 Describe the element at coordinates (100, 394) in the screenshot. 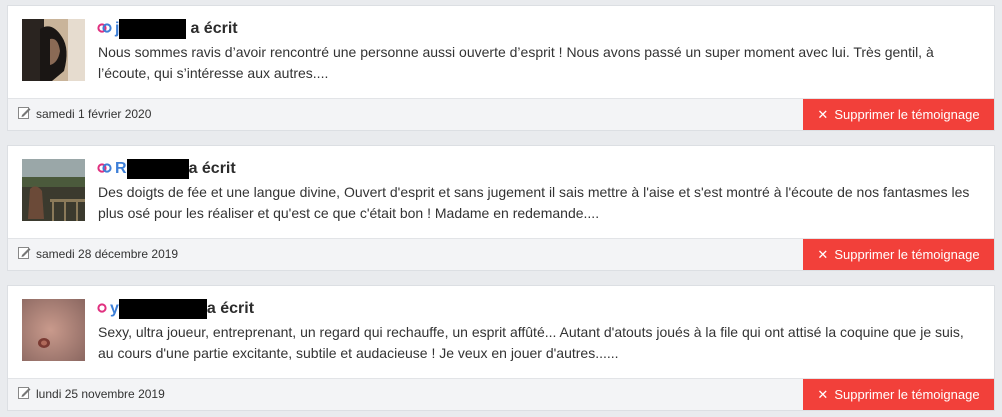

I see `date-label: lundi 25 novembre 2019` at that location.